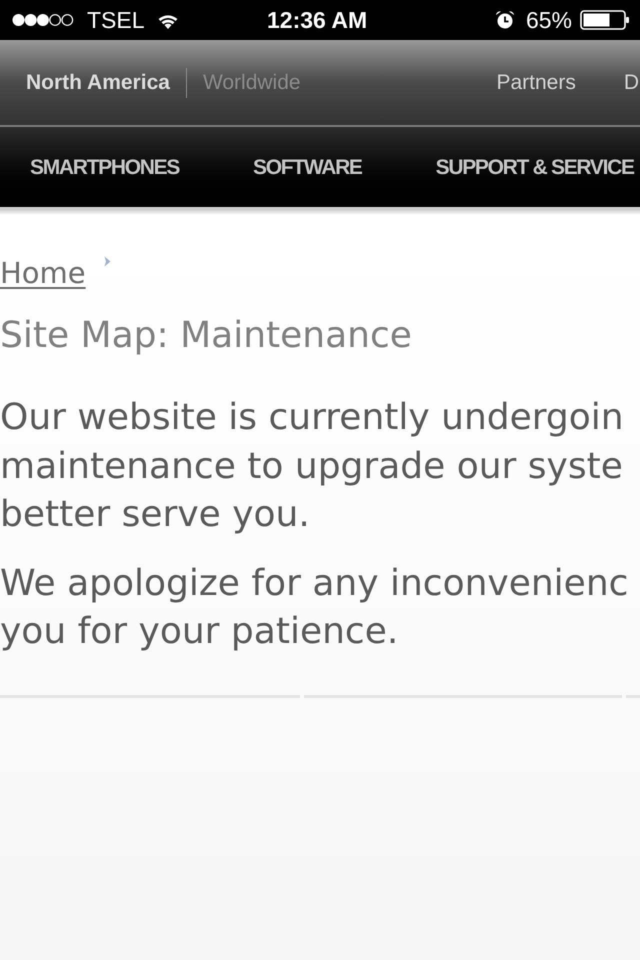  What do you see at coordinates (116, 20) in the screenshot?
I see `carrier-name: TSEL` at bounding box center [116, 20].